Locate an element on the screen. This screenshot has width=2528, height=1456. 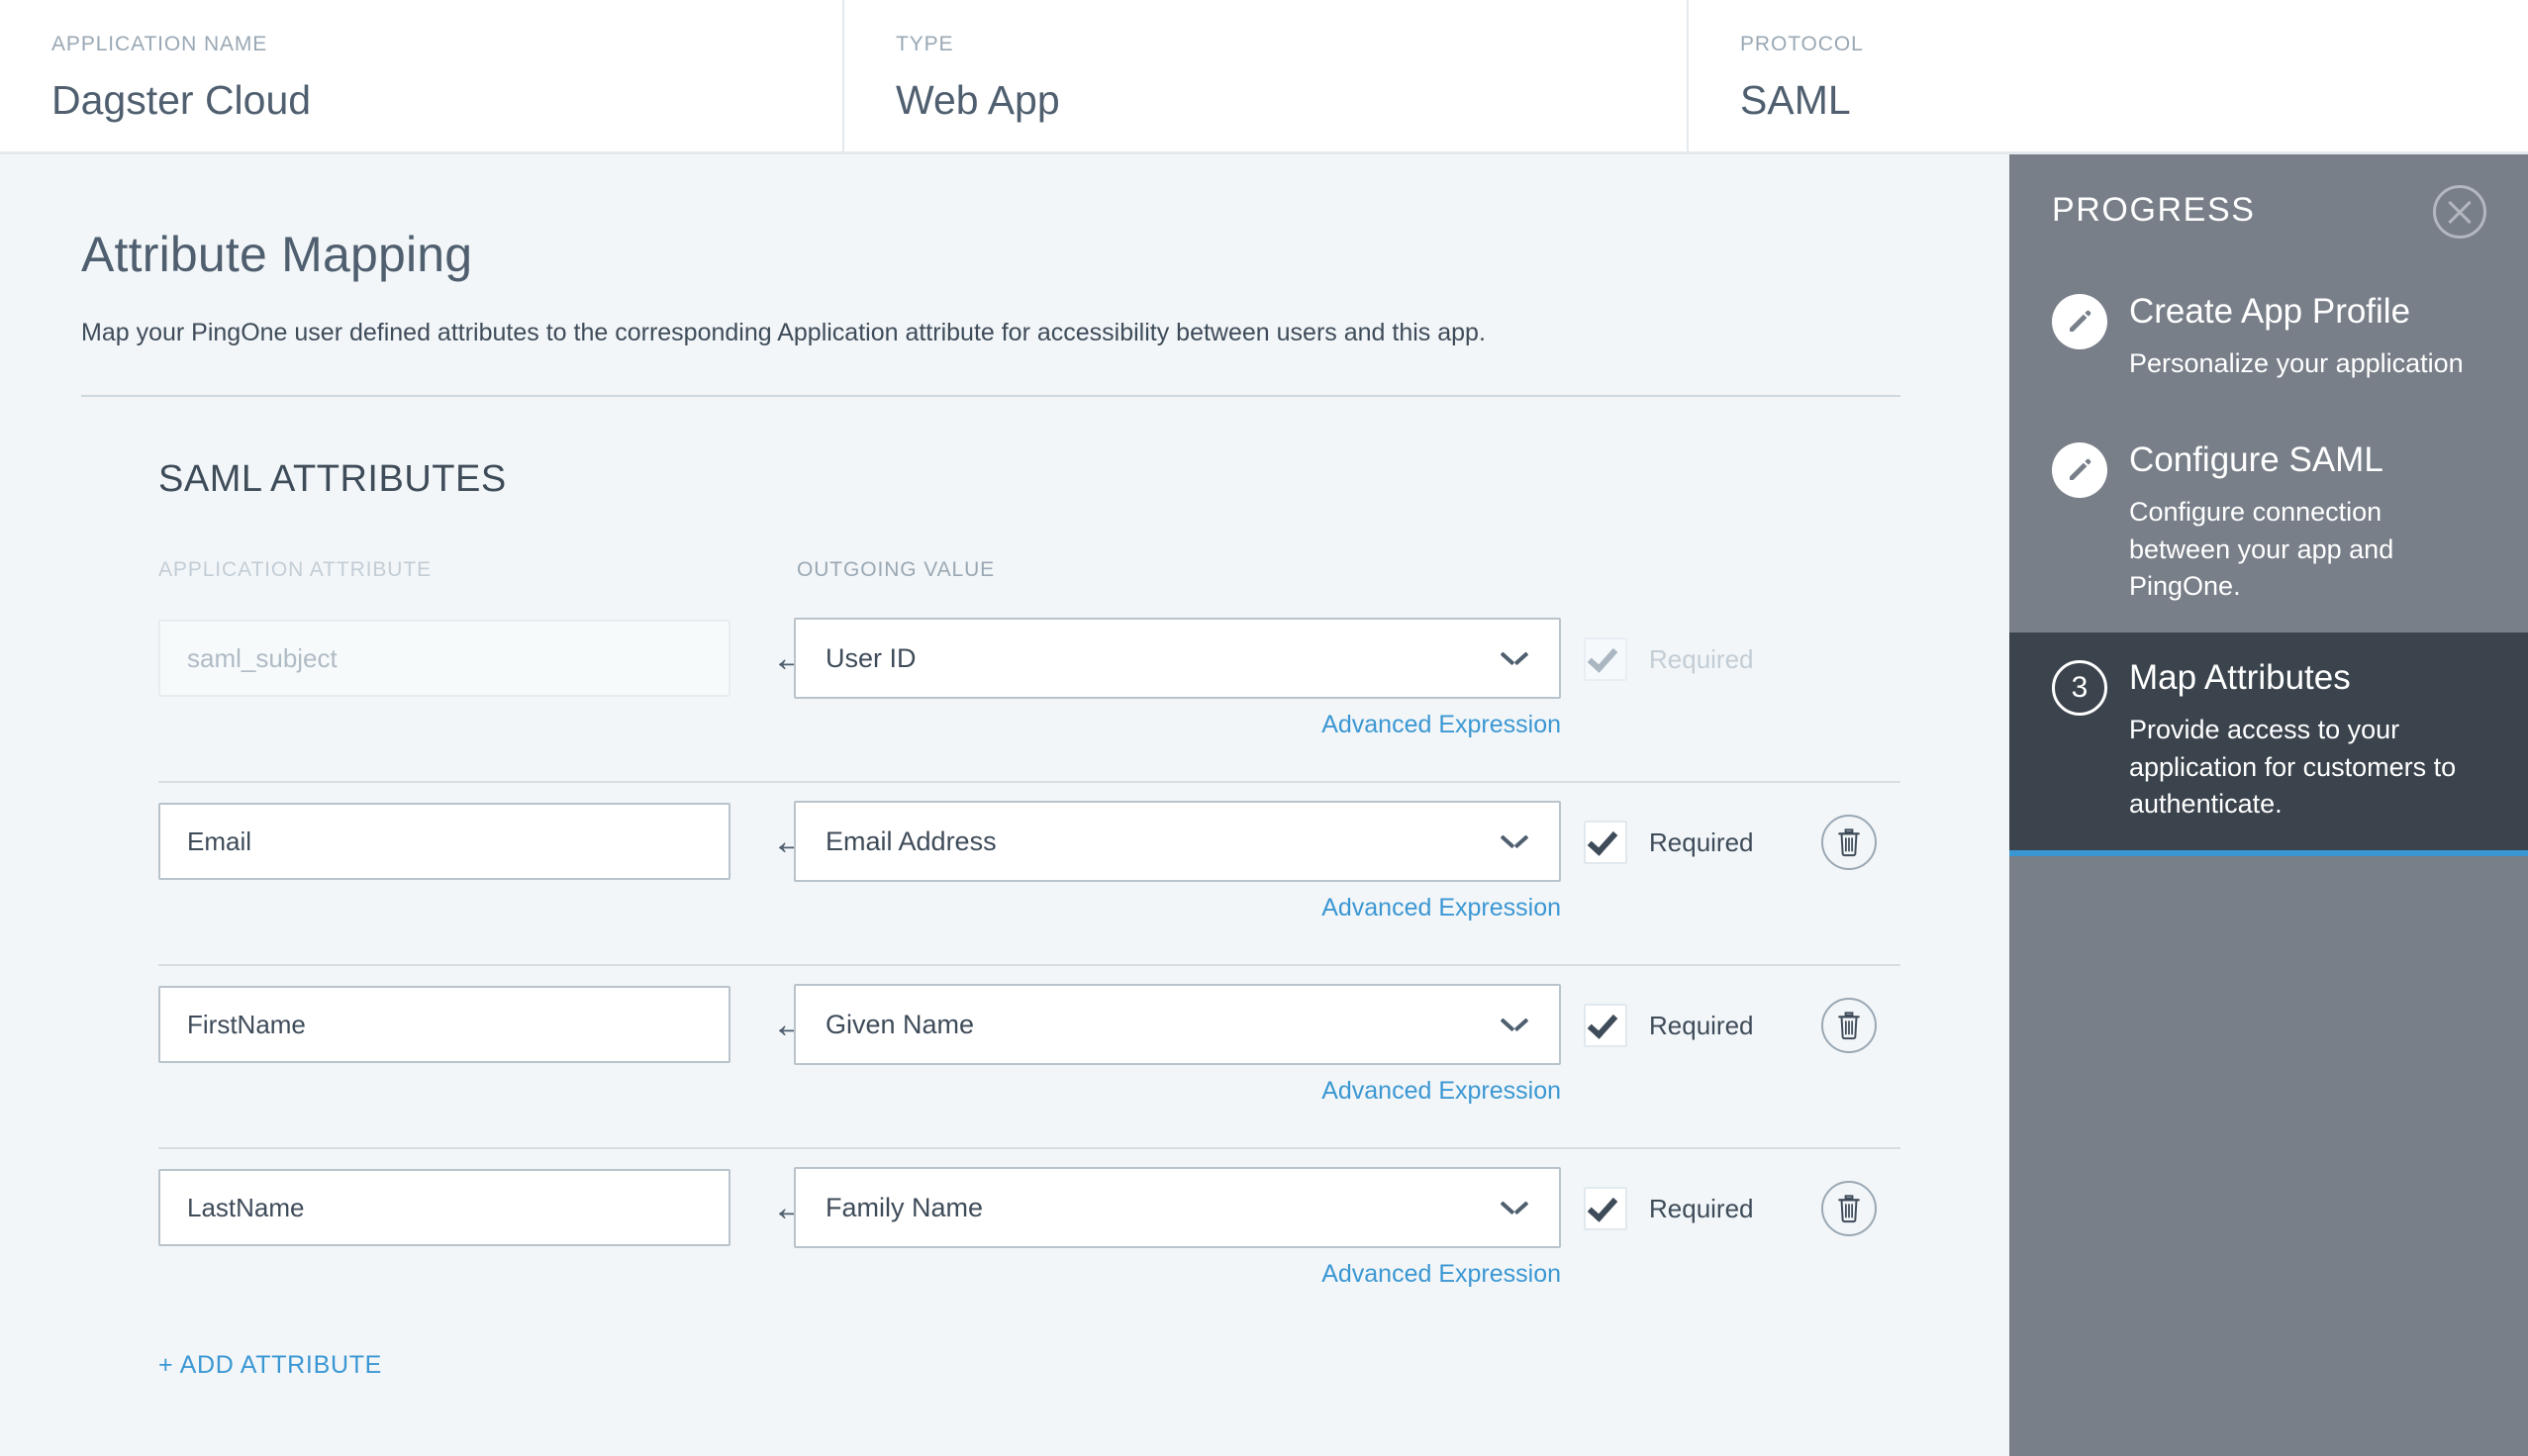
header-field-protocol: PROTOCOL SAML is located at coordinates (2108, 75).